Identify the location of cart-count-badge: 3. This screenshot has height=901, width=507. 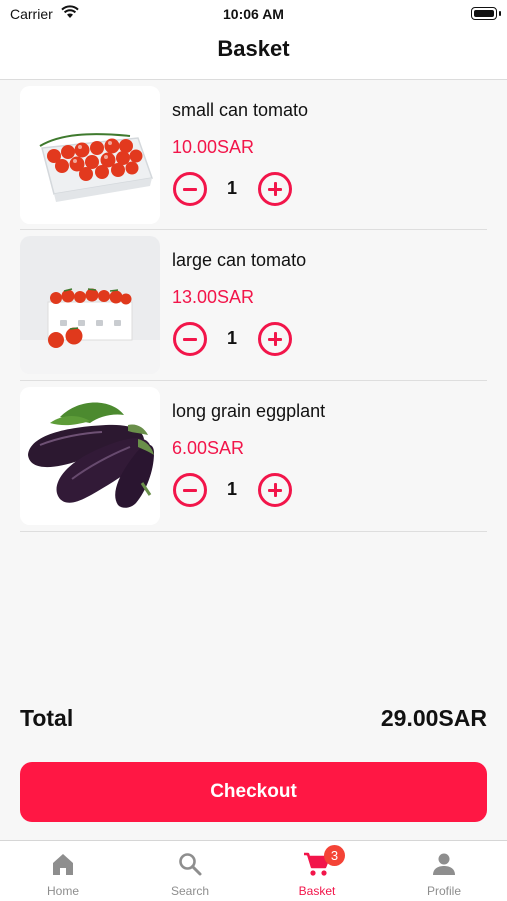
(334, 855).